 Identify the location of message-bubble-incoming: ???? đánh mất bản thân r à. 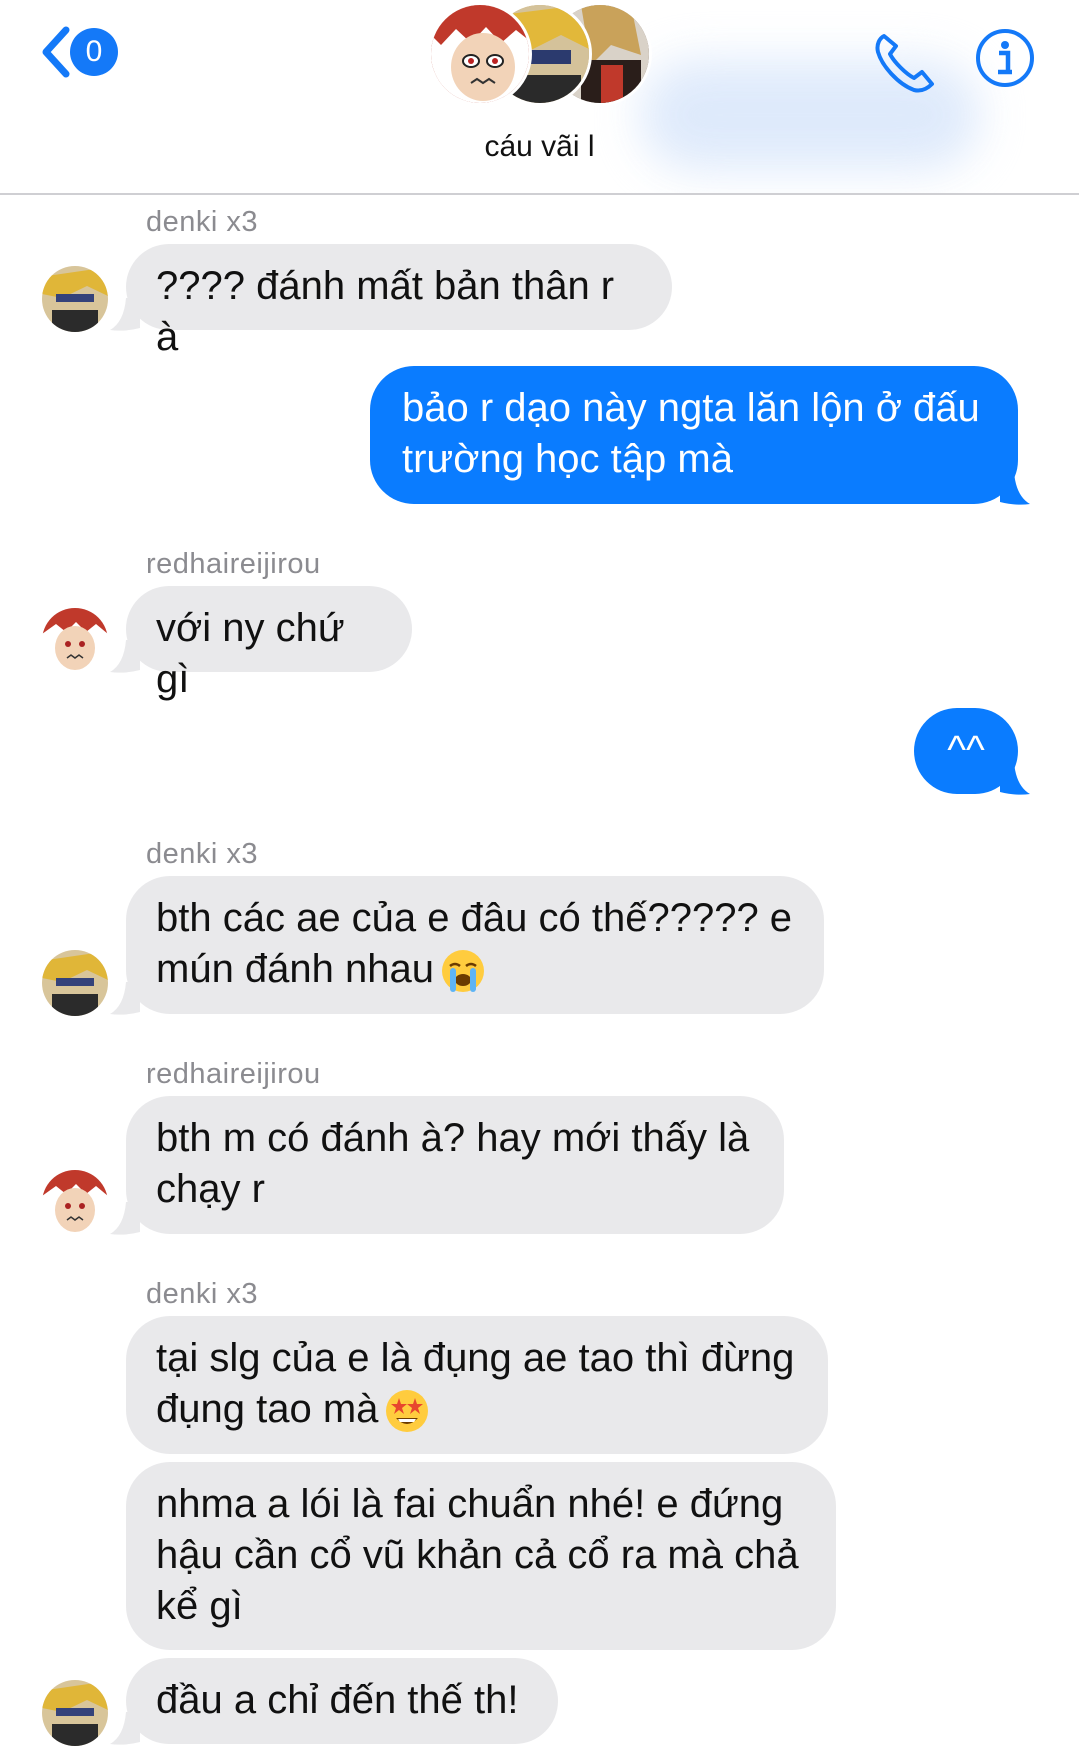
(399, 301).